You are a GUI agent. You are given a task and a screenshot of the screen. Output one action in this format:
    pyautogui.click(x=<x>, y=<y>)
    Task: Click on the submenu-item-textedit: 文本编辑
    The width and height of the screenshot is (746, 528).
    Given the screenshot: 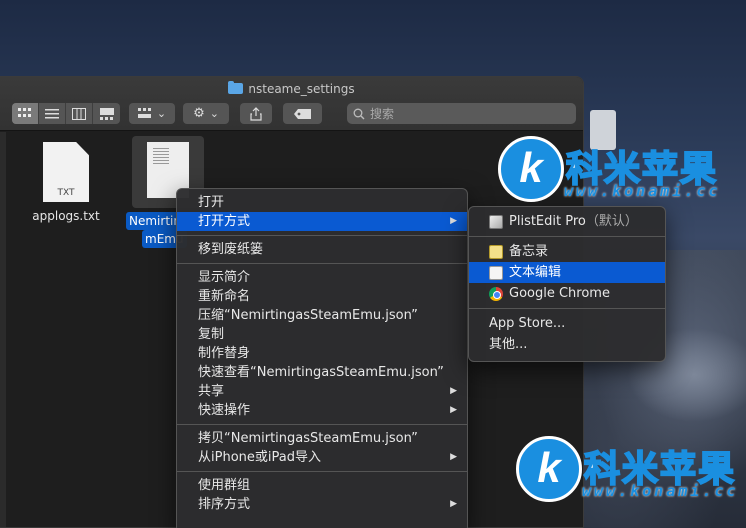 What is the action you would take?
    pyautogui.click(x=567, y=272)
    